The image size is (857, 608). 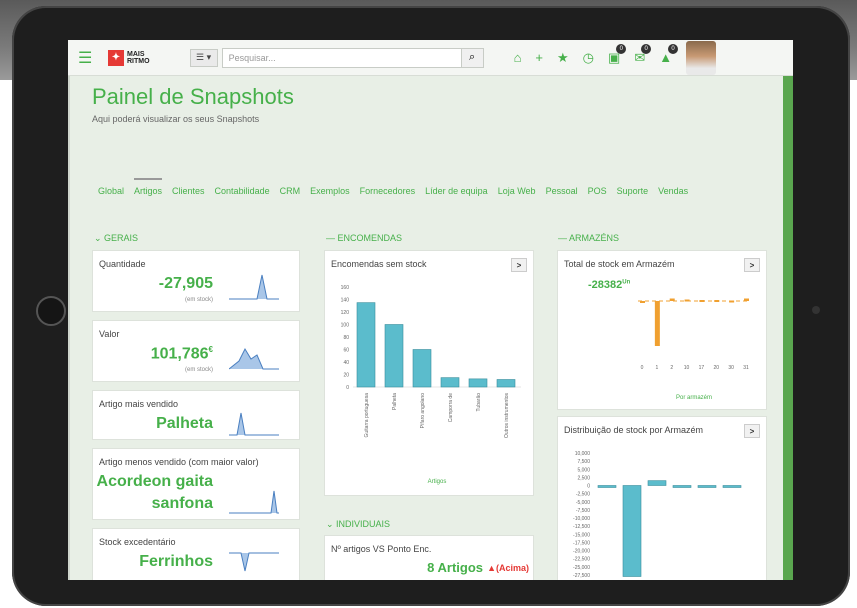 I want to click on x-tick-label: 10, so click(x=687, y=368).